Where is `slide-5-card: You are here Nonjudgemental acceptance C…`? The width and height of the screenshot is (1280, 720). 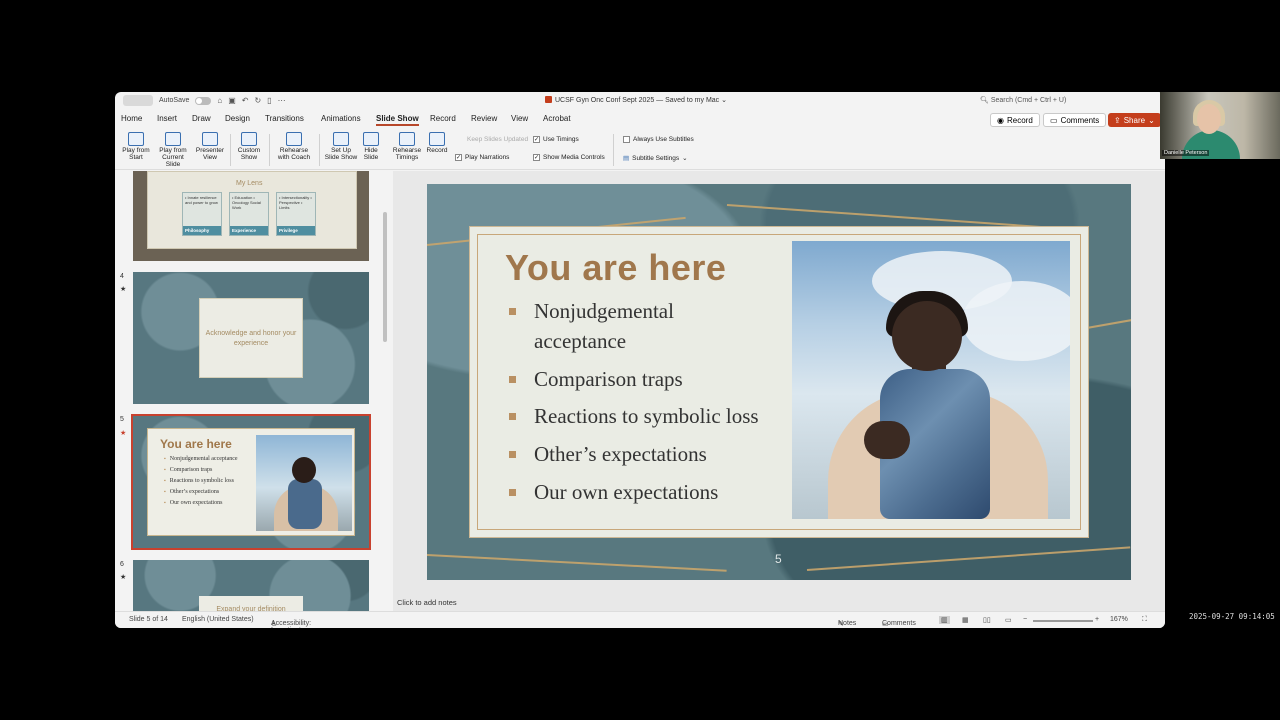 slide-5-card: You are here Nonjudgemental acceptance C… is located at coordinates (251, 482).